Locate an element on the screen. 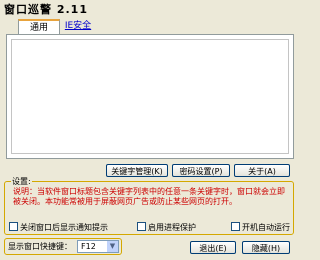 The width and height of the screenshot is (320, 260). tab-ie-security: IE安全 is located at coordinates (78, 26).